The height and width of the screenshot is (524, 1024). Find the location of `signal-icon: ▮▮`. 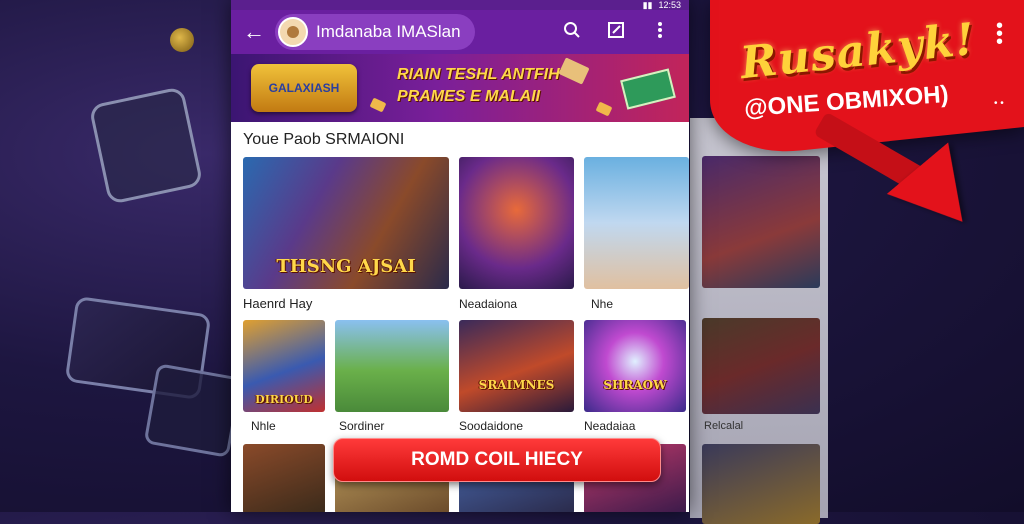

signal-icon: ▮▮ is located at coordinates (647, 5).